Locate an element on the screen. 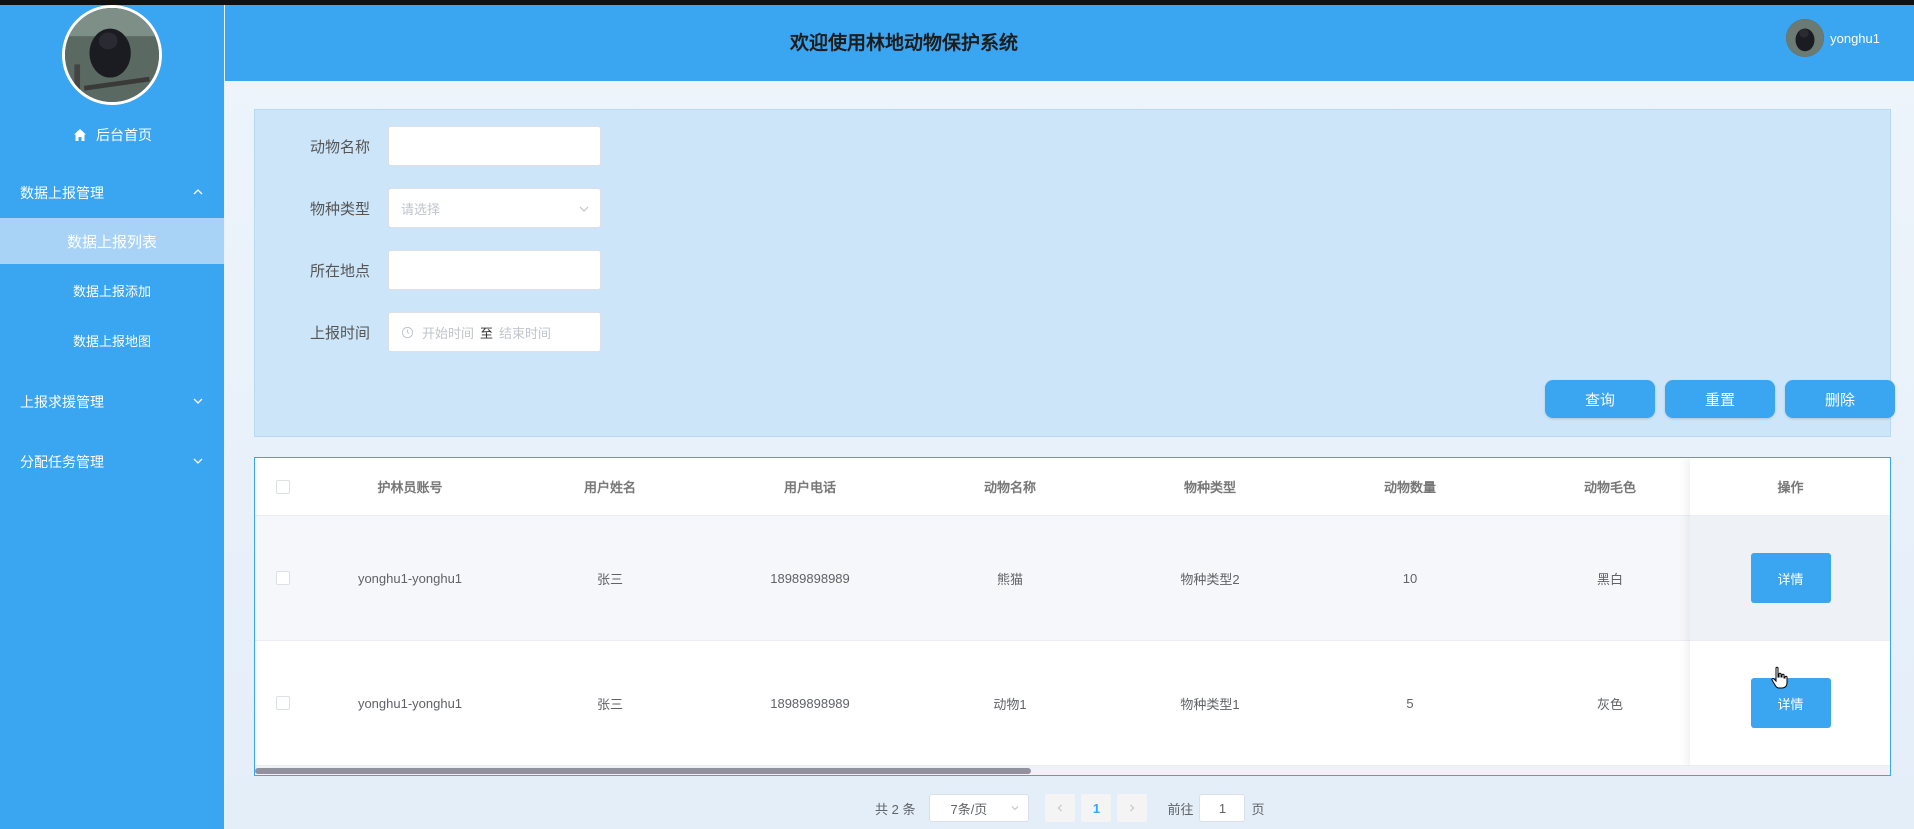 Image resolution: width=1914 pixels, height=829 pixels. sidebar-item-label: 数据上报列表 is located at coordinates (111, 242).